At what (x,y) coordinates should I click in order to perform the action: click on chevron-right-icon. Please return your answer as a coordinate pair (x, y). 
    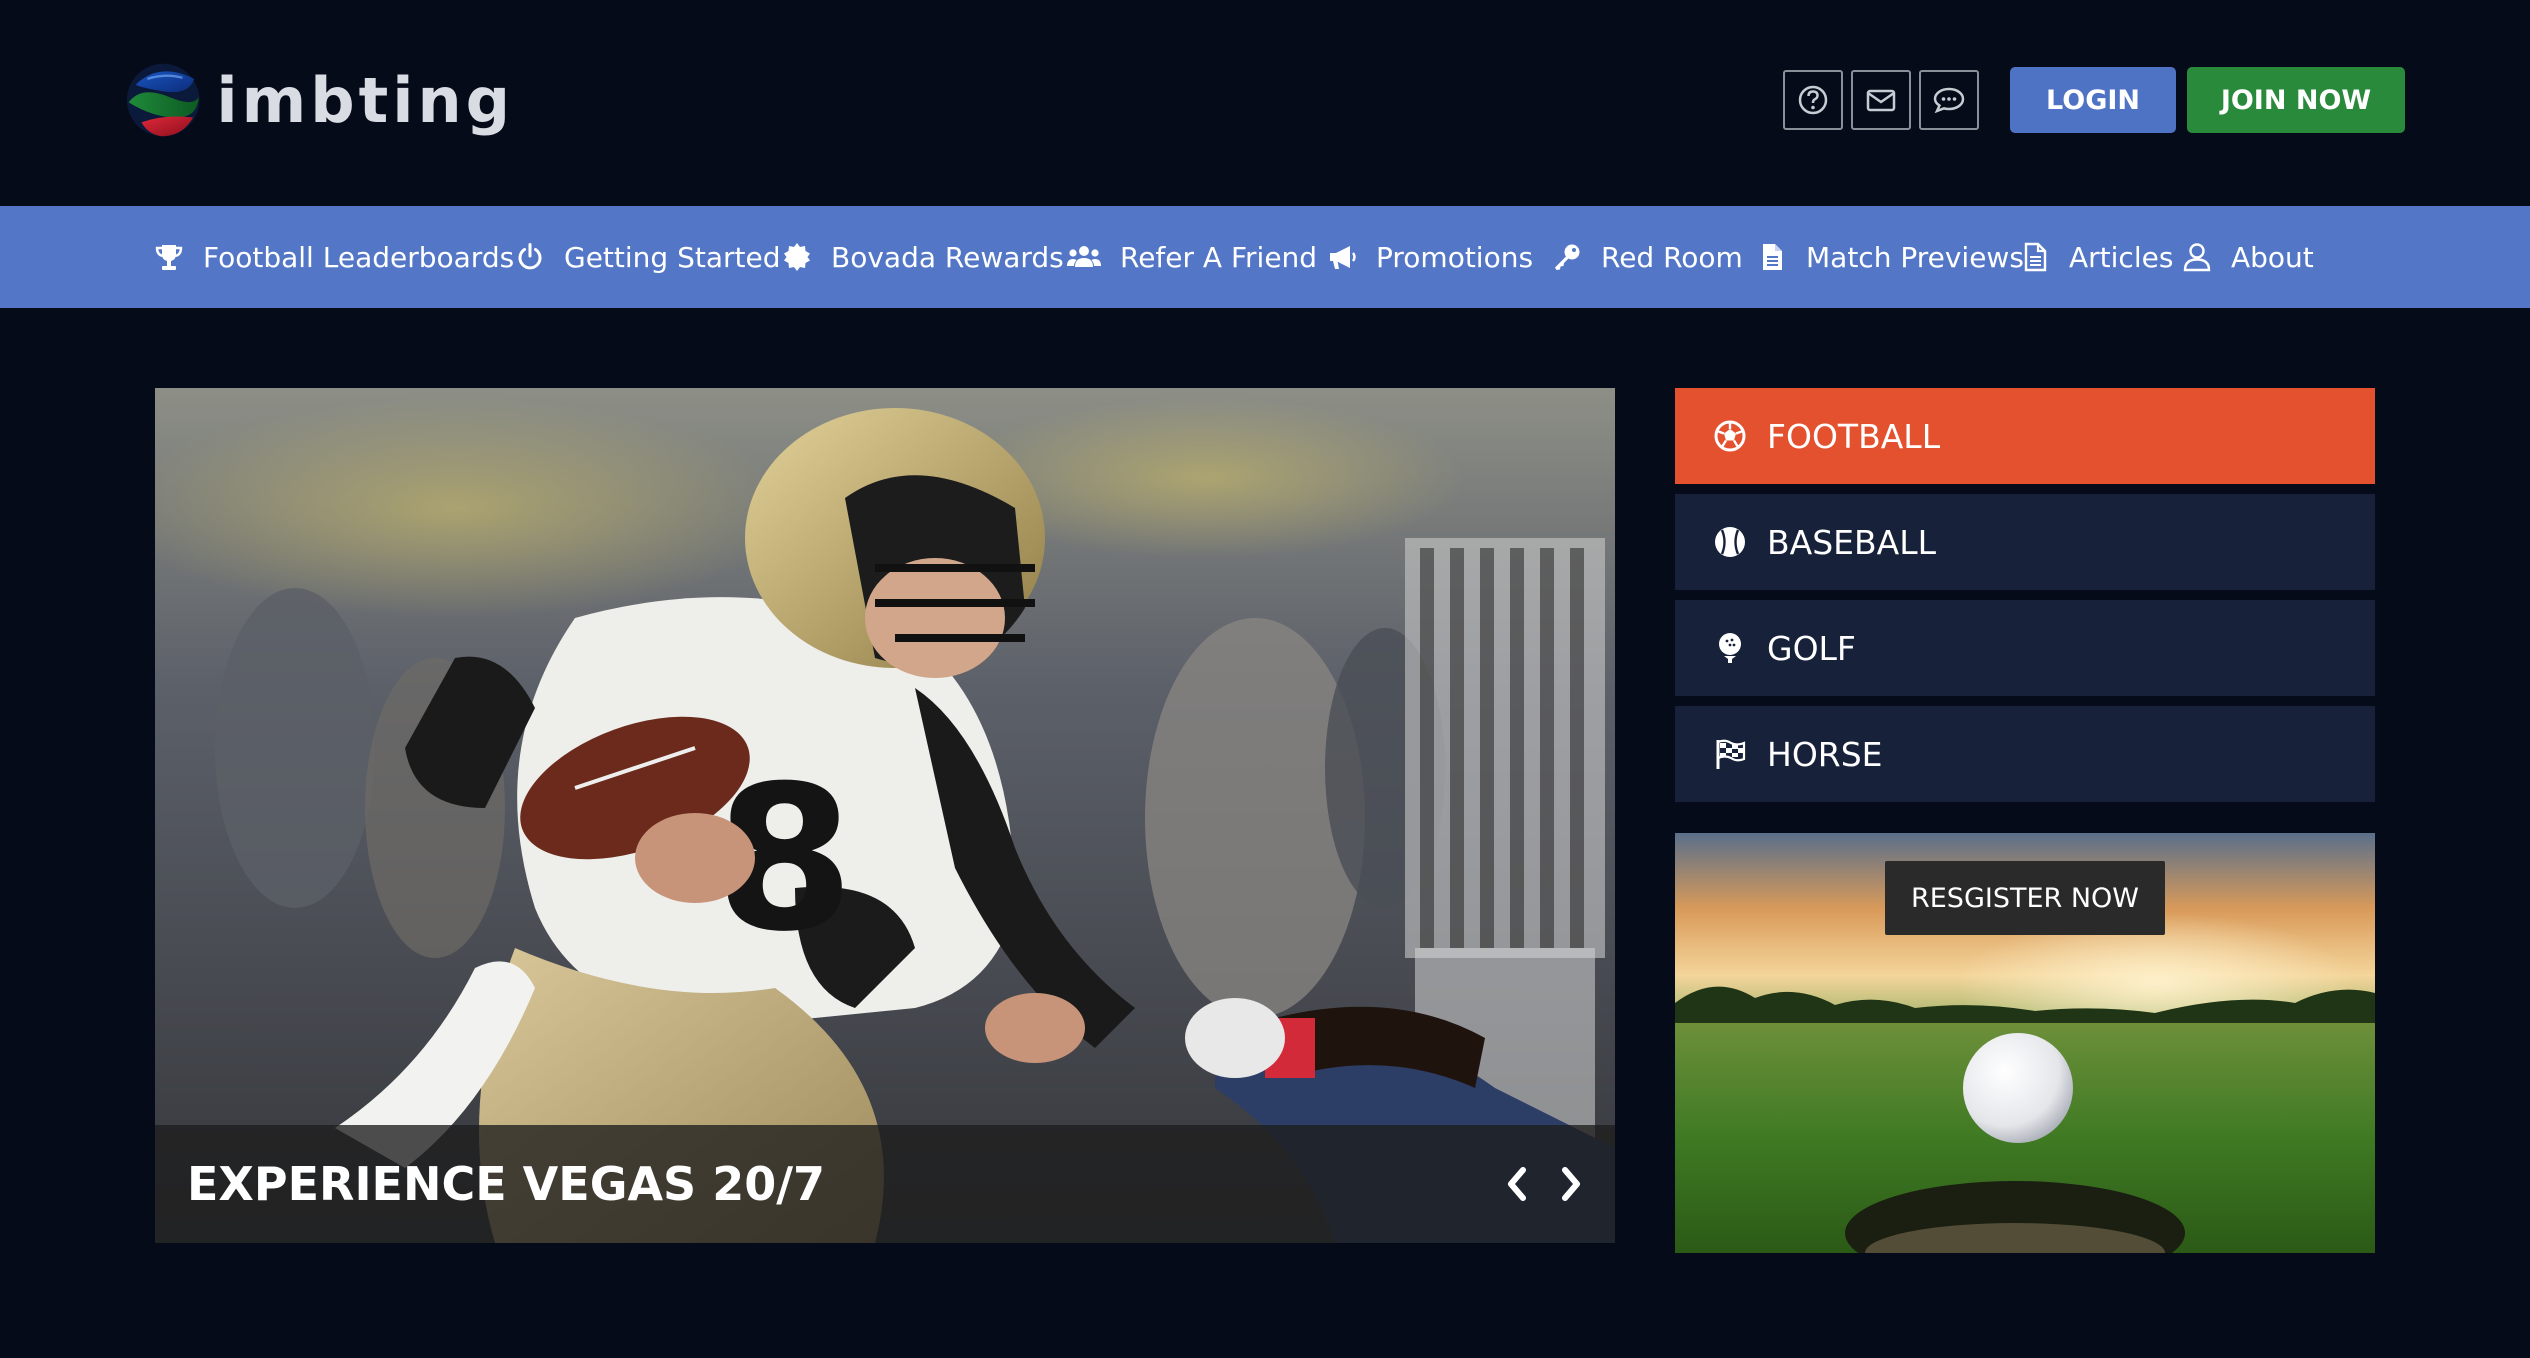
    Looking at the image, I should click on (1571, 1184).